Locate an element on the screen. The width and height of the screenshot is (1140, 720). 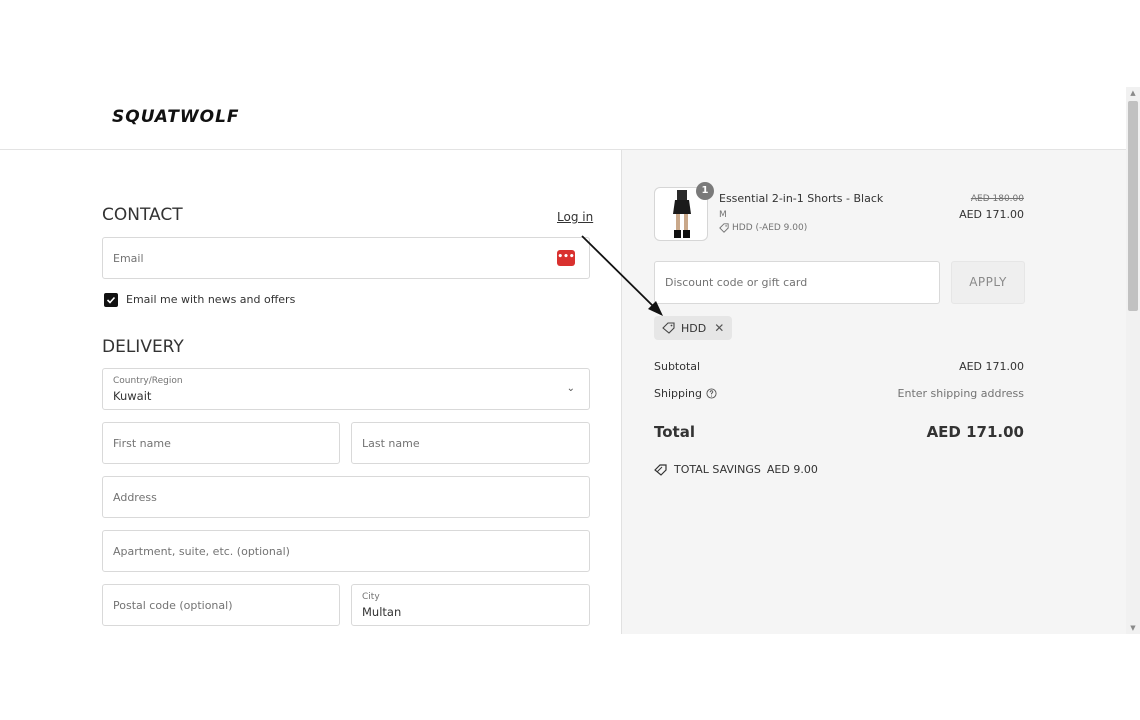
product-discount-text: HDD (-AED 9.00) is located at coordinates (770, 228).